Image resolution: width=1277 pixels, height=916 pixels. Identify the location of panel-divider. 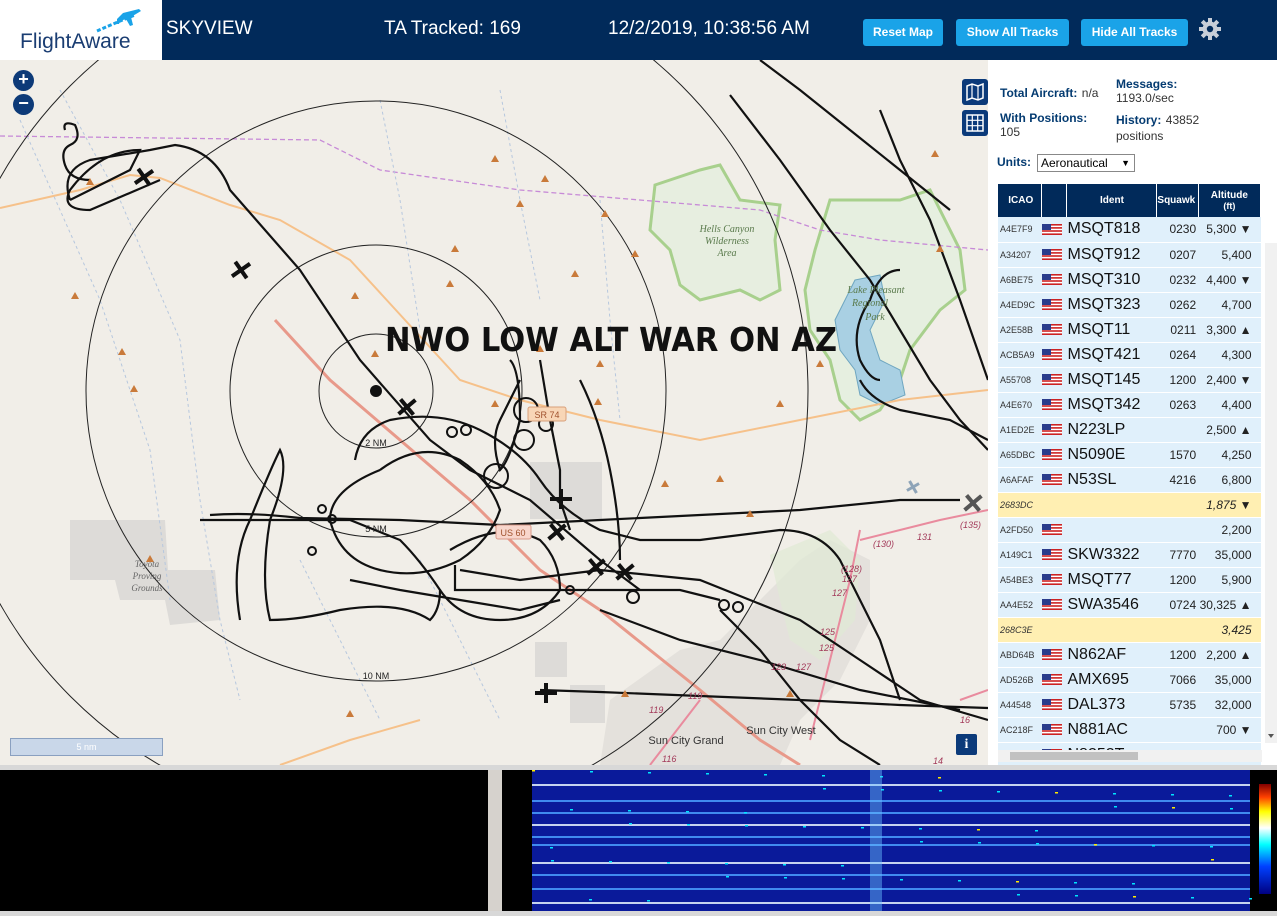
(495, 840).